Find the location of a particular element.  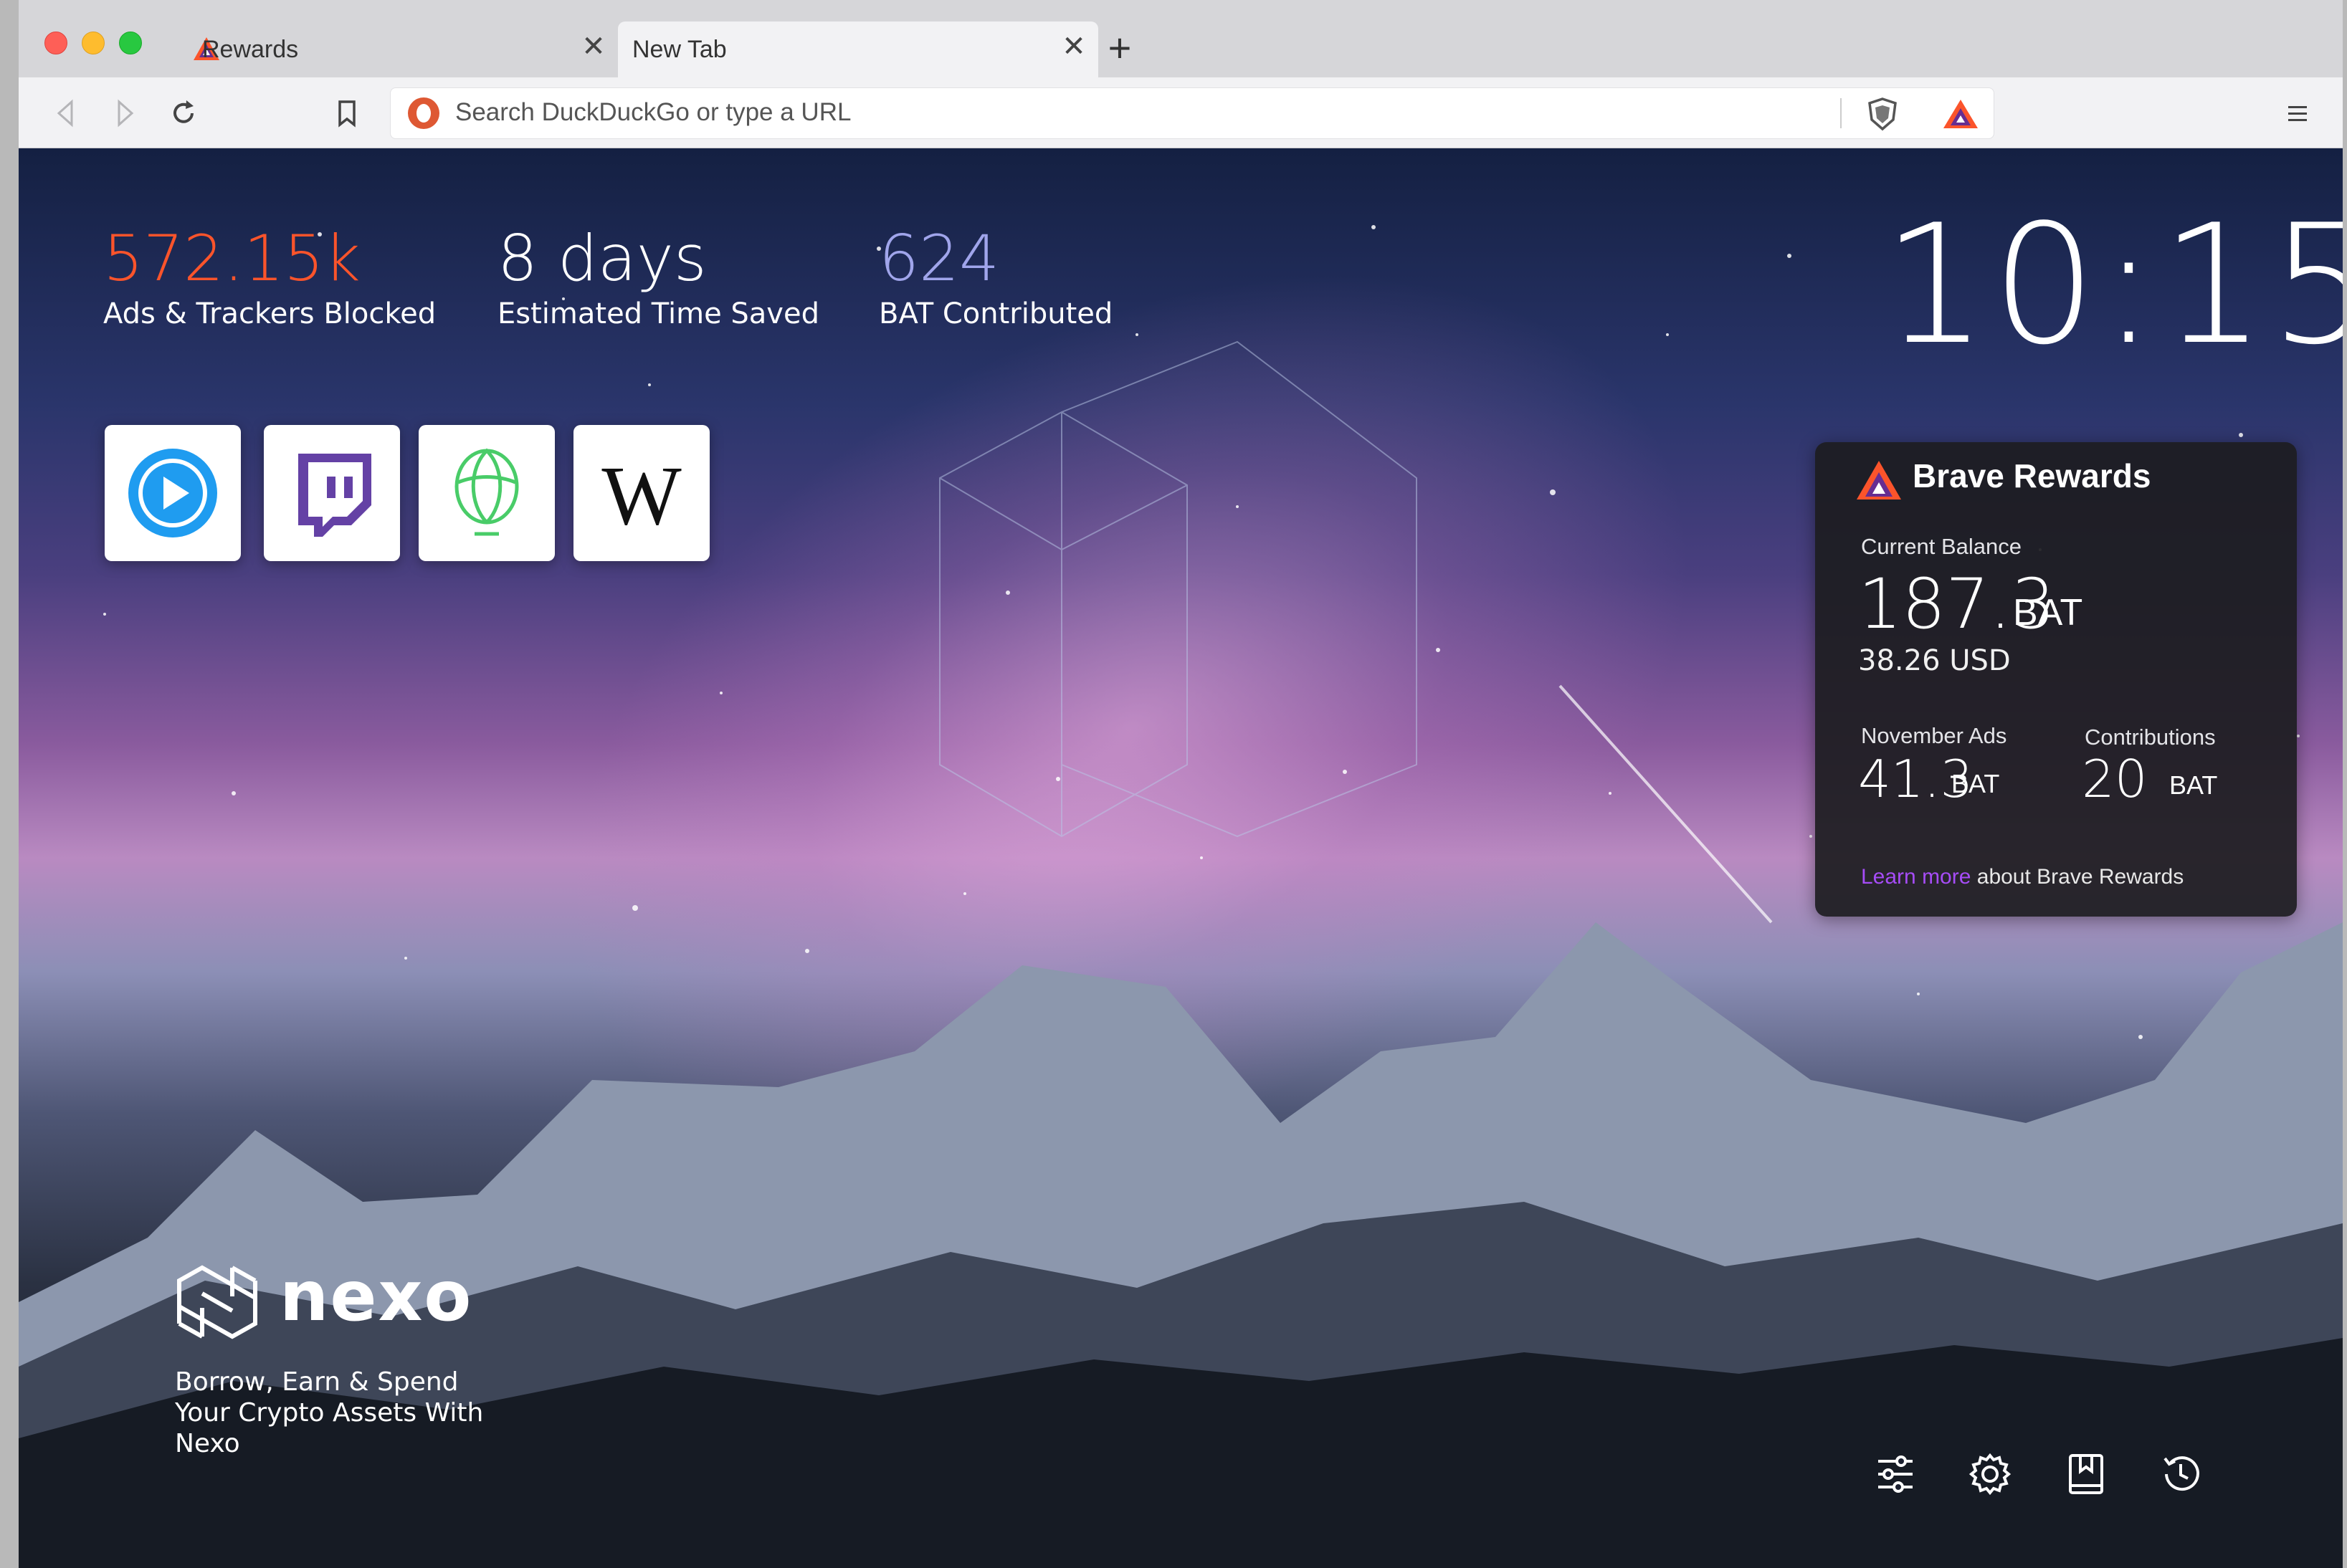

stat-label: Estimated Time Saved is located at coordinates (658, 314).